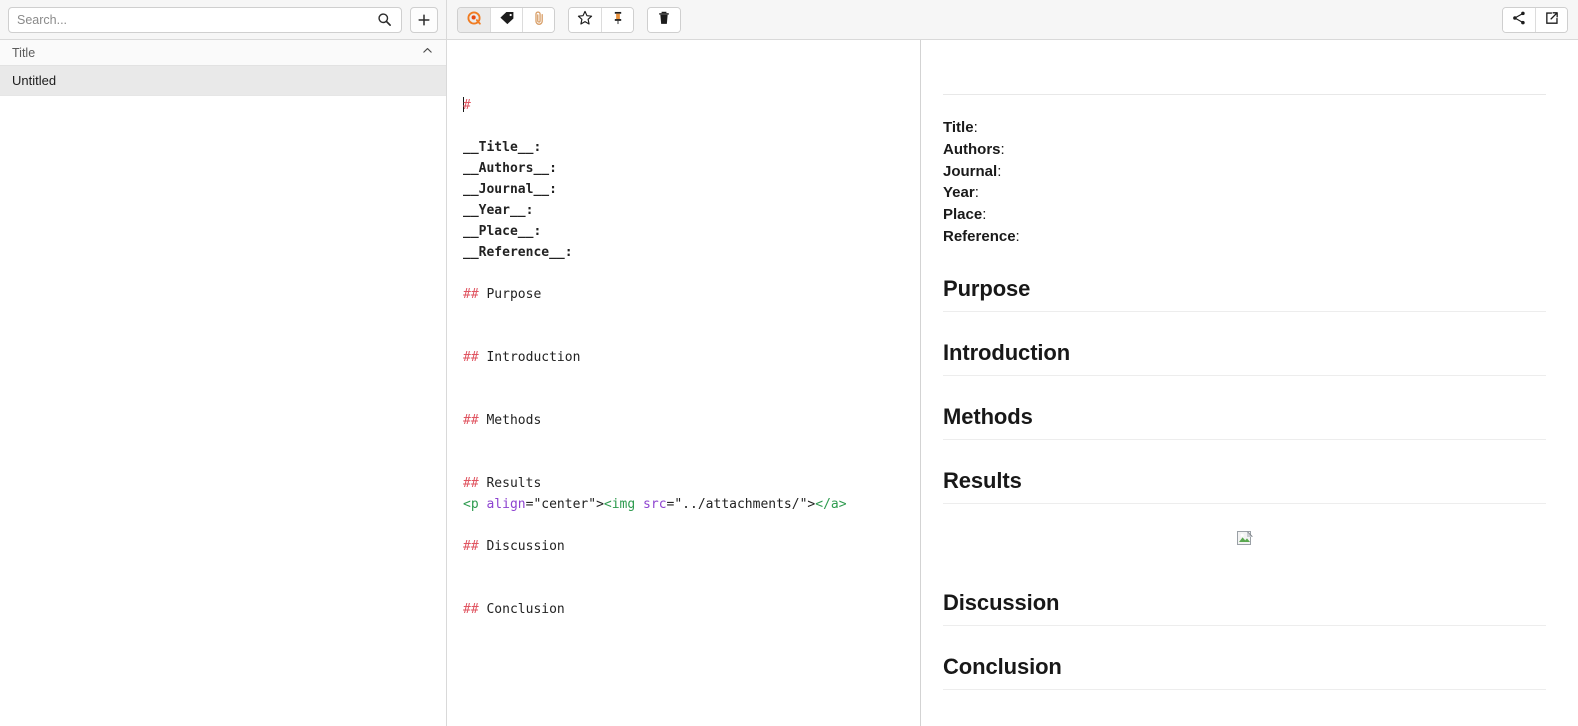  I want to click on preview-meta-line: Journal:, so click(1244, 172).